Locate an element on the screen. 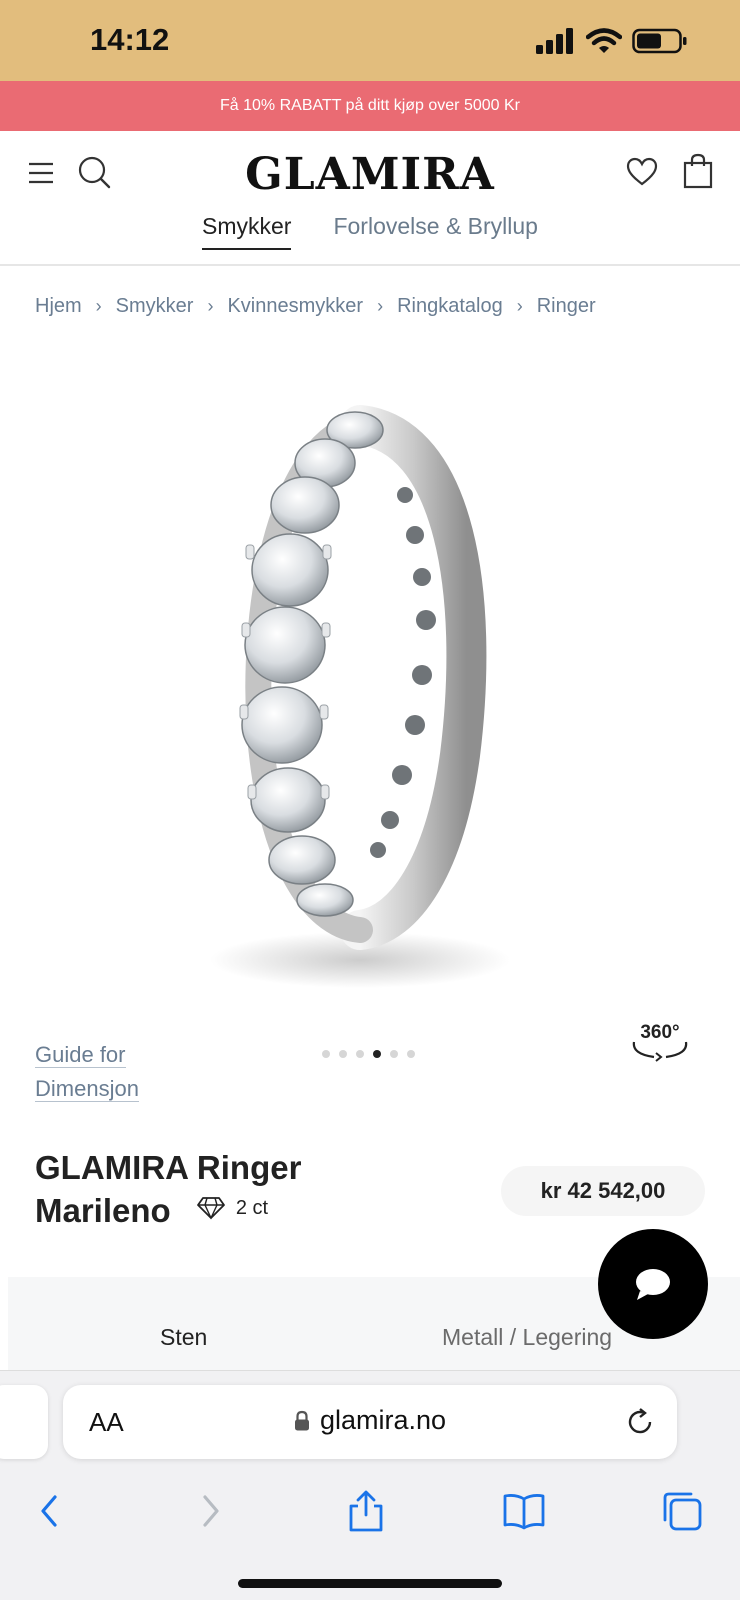  battery-icon is located at coordinates (659, 41).